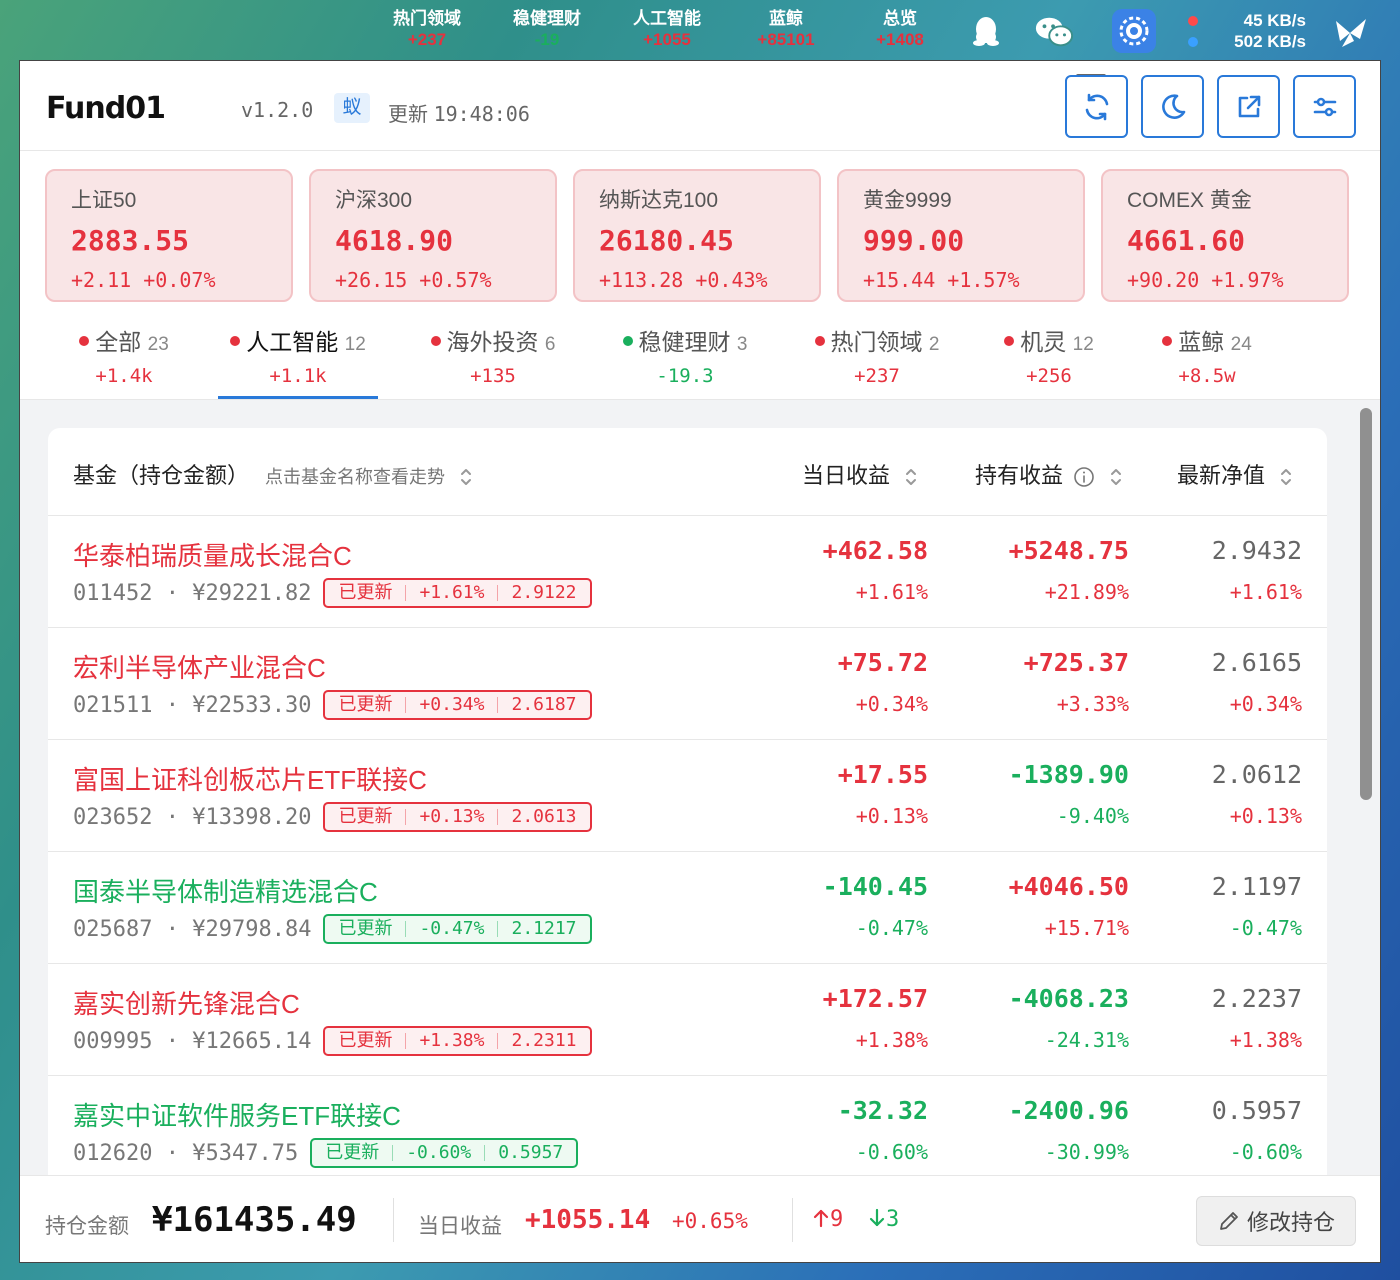 This screenshot has height=1280, width=1400. I want to click on index-name: COMEX 黄金, so click(1189, 200).